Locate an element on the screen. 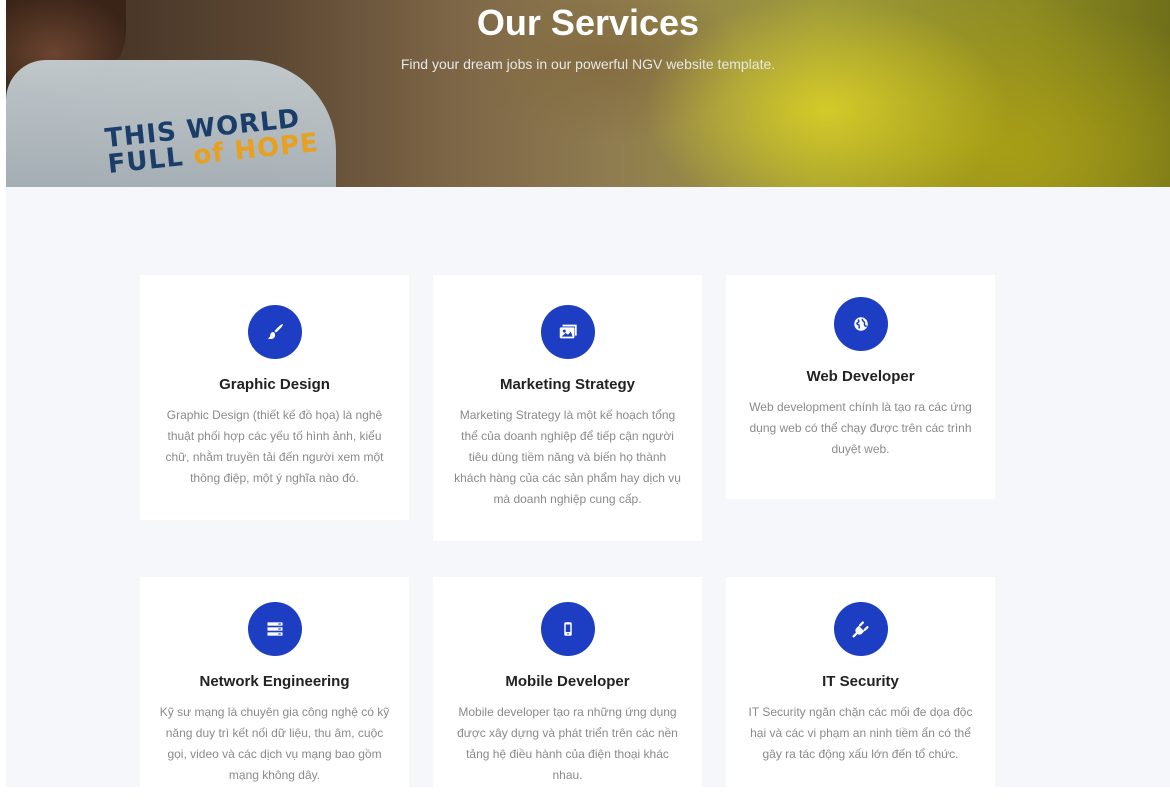  globe-icon is located at coordinates (860, 324).